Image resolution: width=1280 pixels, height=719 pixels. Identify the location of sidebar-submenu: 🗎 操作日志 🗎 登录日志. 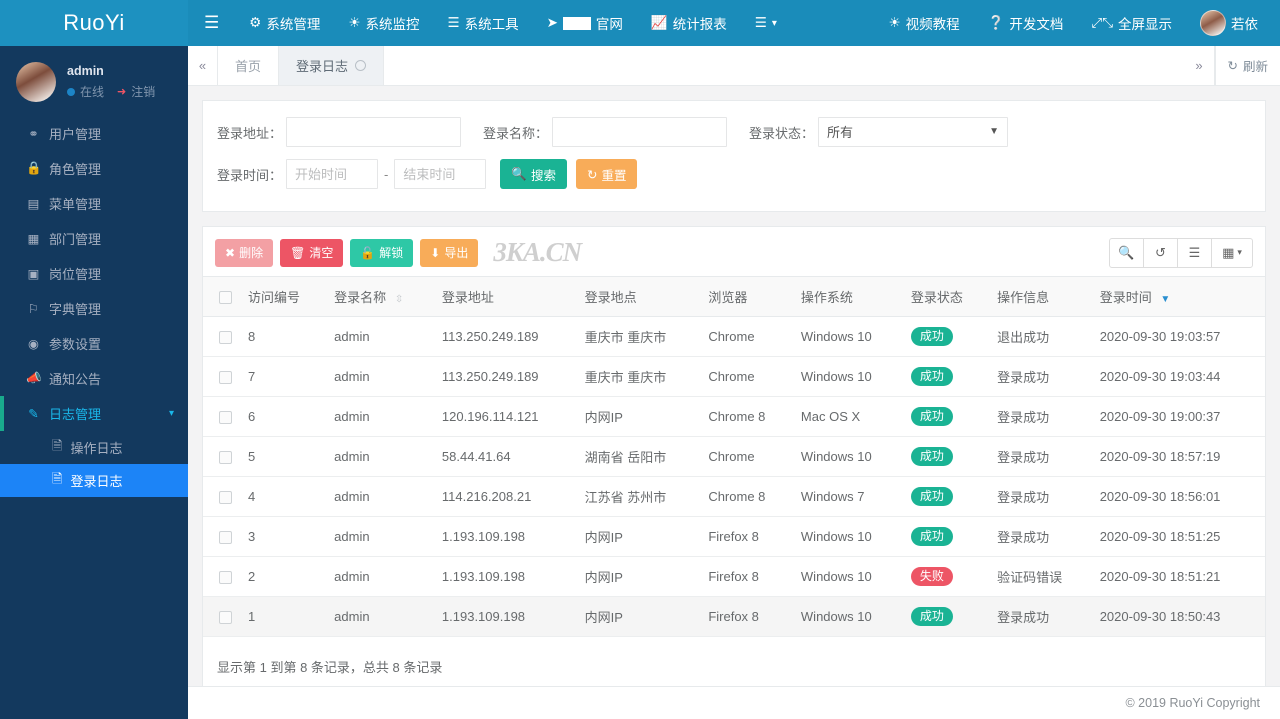
(94, 464).